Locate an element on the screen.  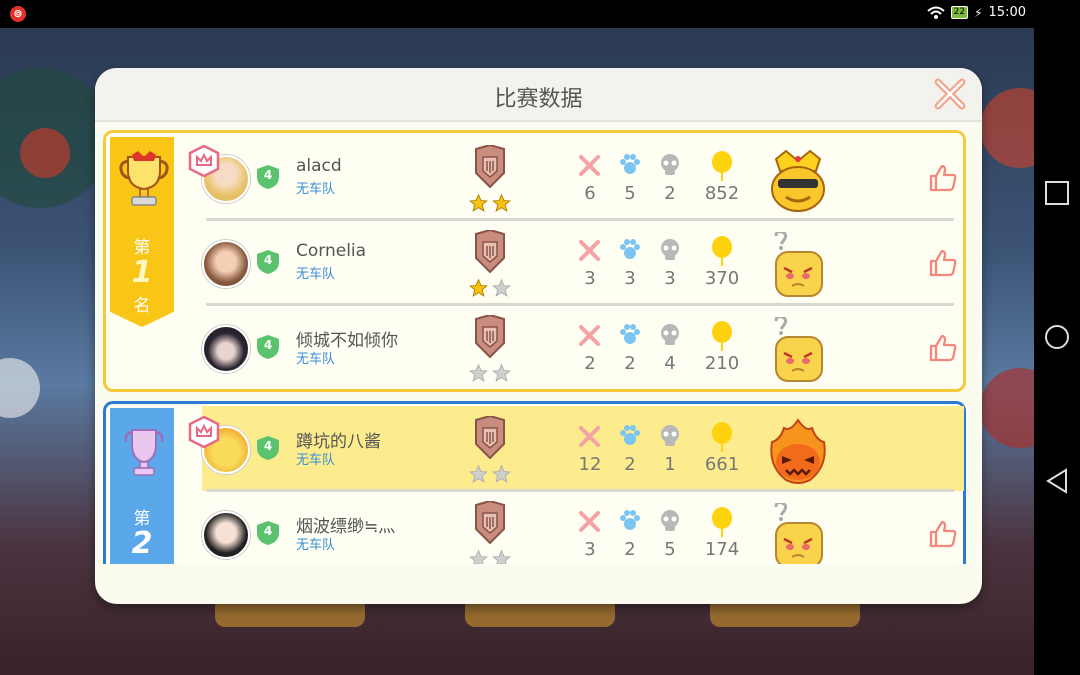
player-row: 4 倾城不如倾你 无车队 2 2 4 210 is located at coordinates (576, 347).